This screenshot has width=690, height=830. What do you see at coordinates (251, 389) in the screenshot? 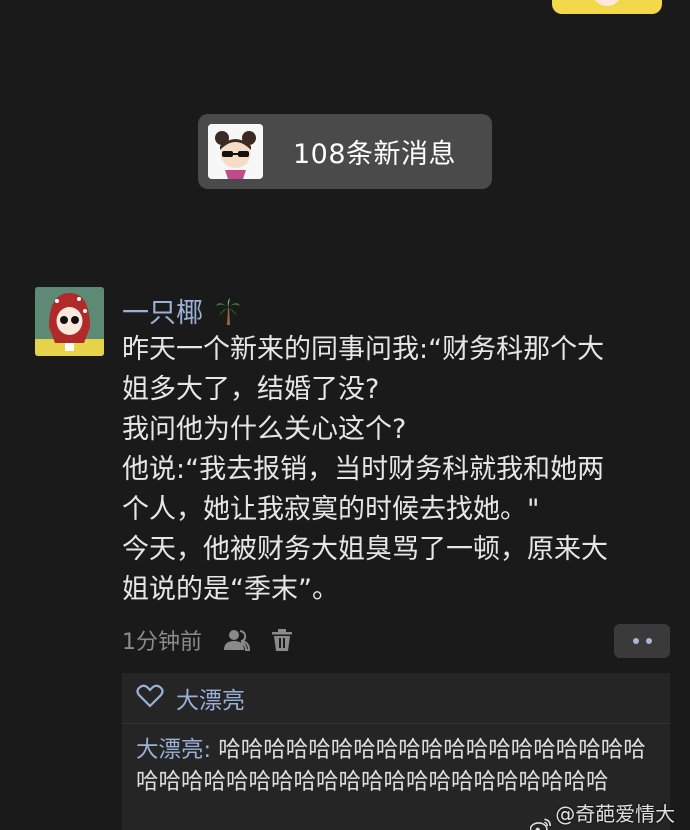
I see `comment-line: 姐多大了，结婚了没?` at bounding box center [251, 389].